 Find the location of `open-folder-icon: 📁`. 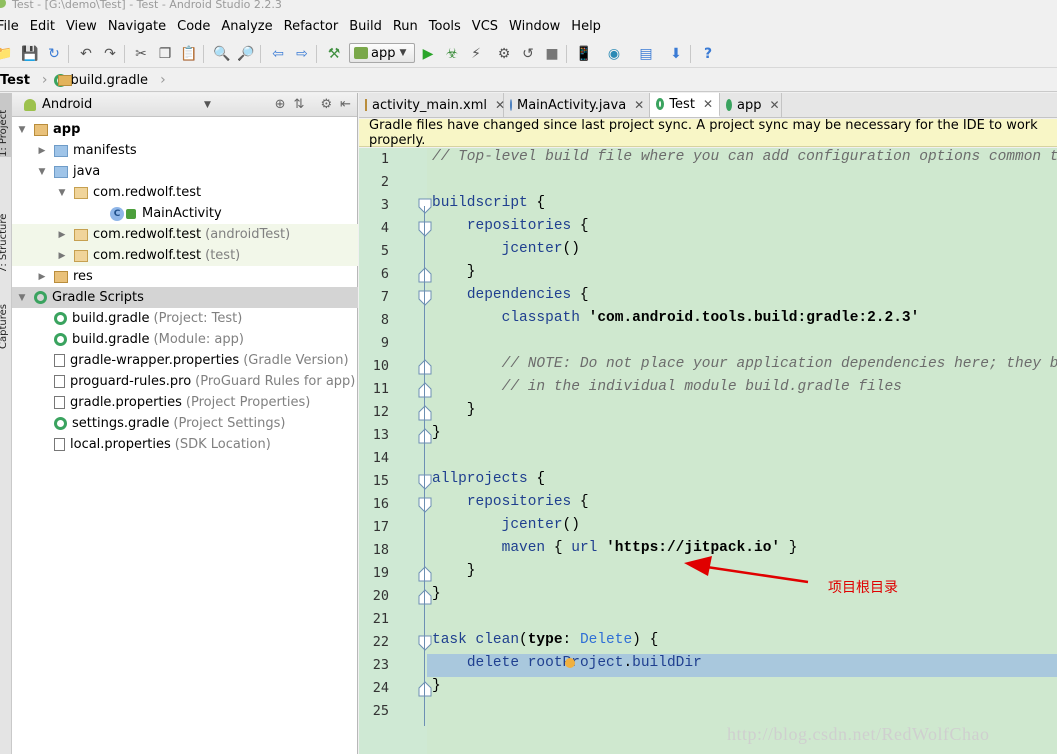

open-folder-icon: 📁 is located at coordinates (7, 54).